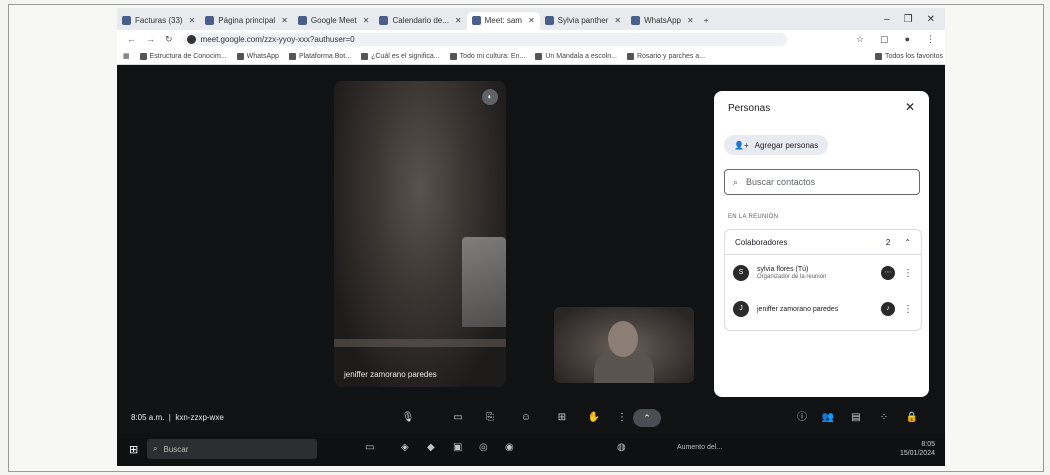  Describe the element at coordinates (458, 418) in the screenshot. I see `camera-icon: ▭` at that location.